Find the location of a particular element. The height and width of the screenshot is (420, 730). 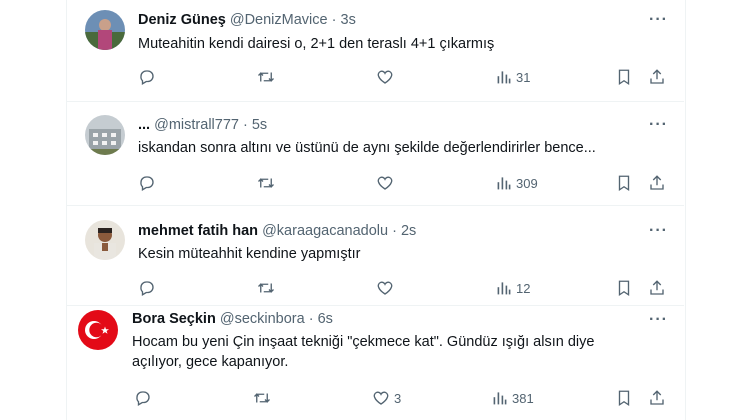

timestamp: 6s is located at coordinates (325, 319).